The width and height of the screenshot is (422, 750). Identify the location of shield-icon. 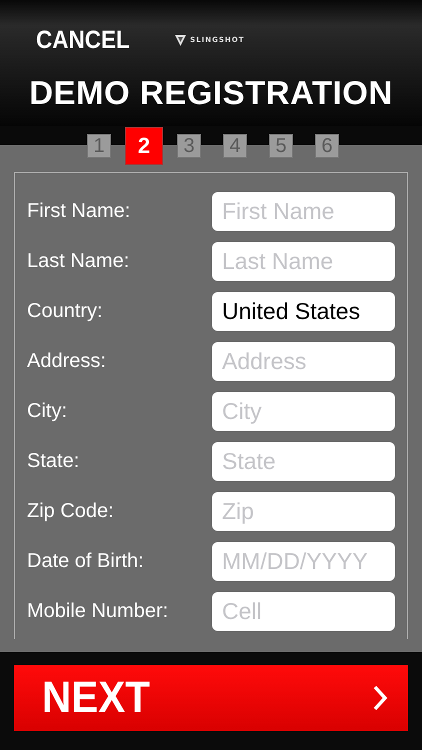
(181, 40).